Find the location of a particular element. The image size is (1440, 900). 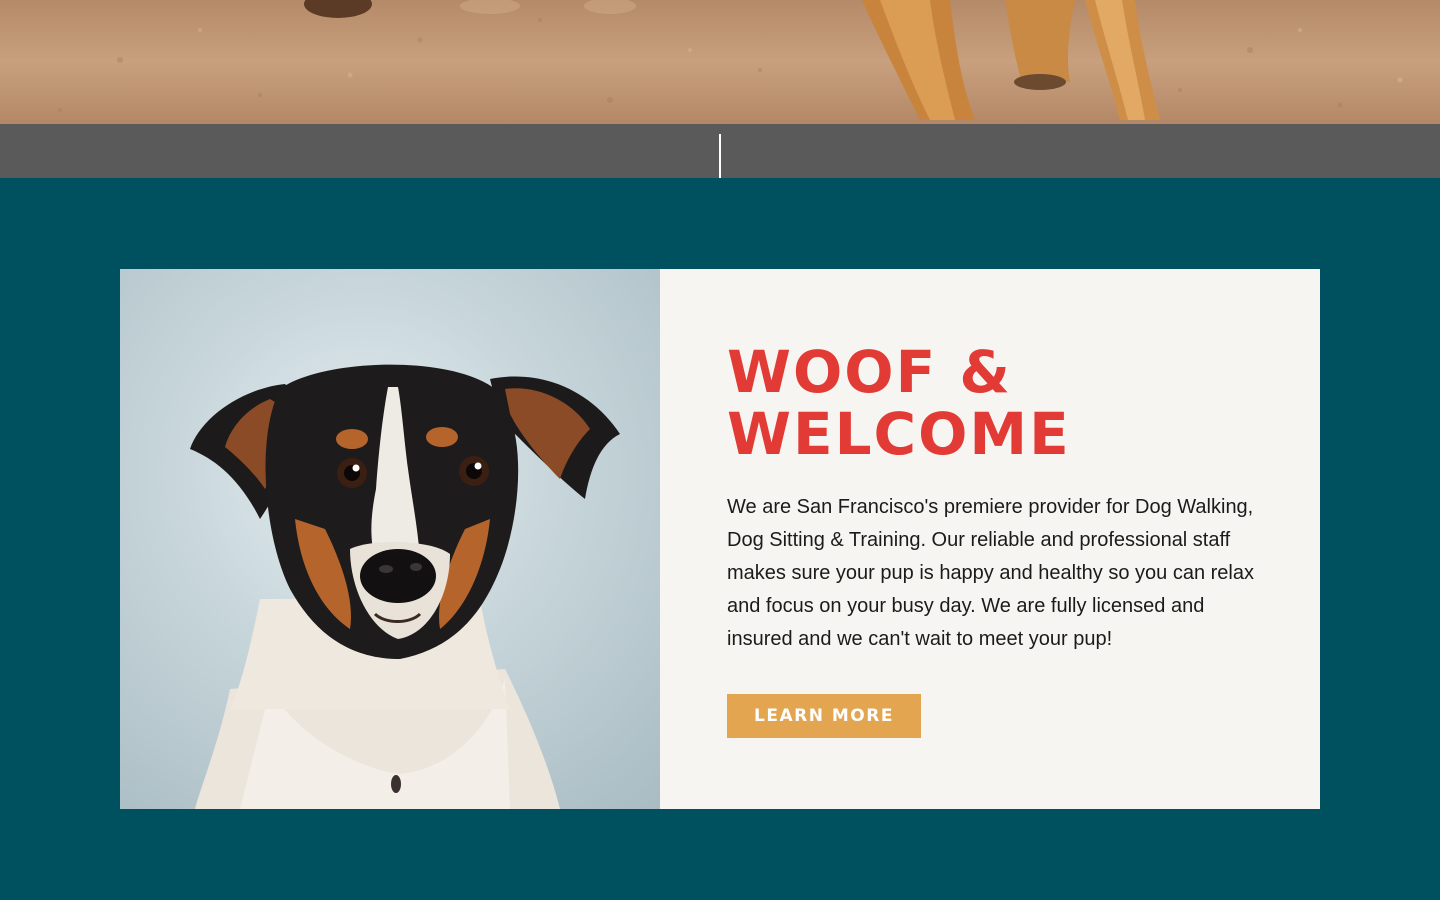

dog-portrait-icon is located at coordinates (405, 586).